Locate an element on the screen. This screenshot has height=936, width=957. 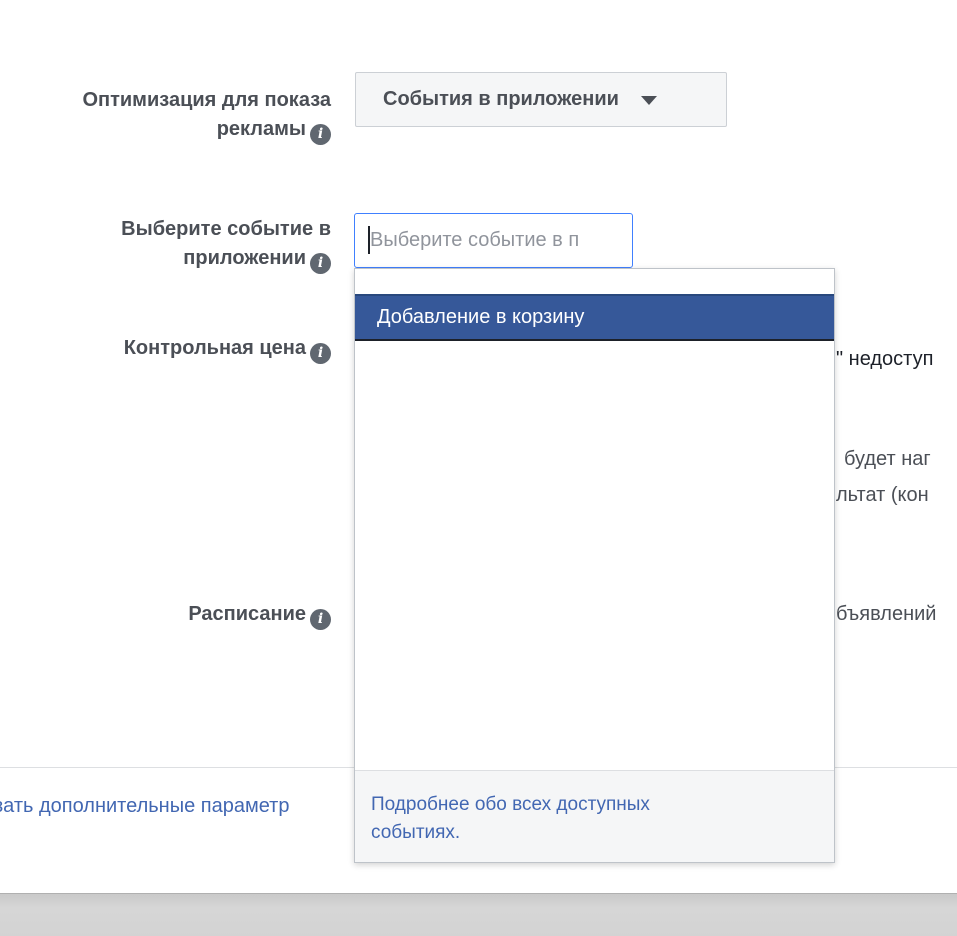
event-search-input is located at coordinates (493, 240).